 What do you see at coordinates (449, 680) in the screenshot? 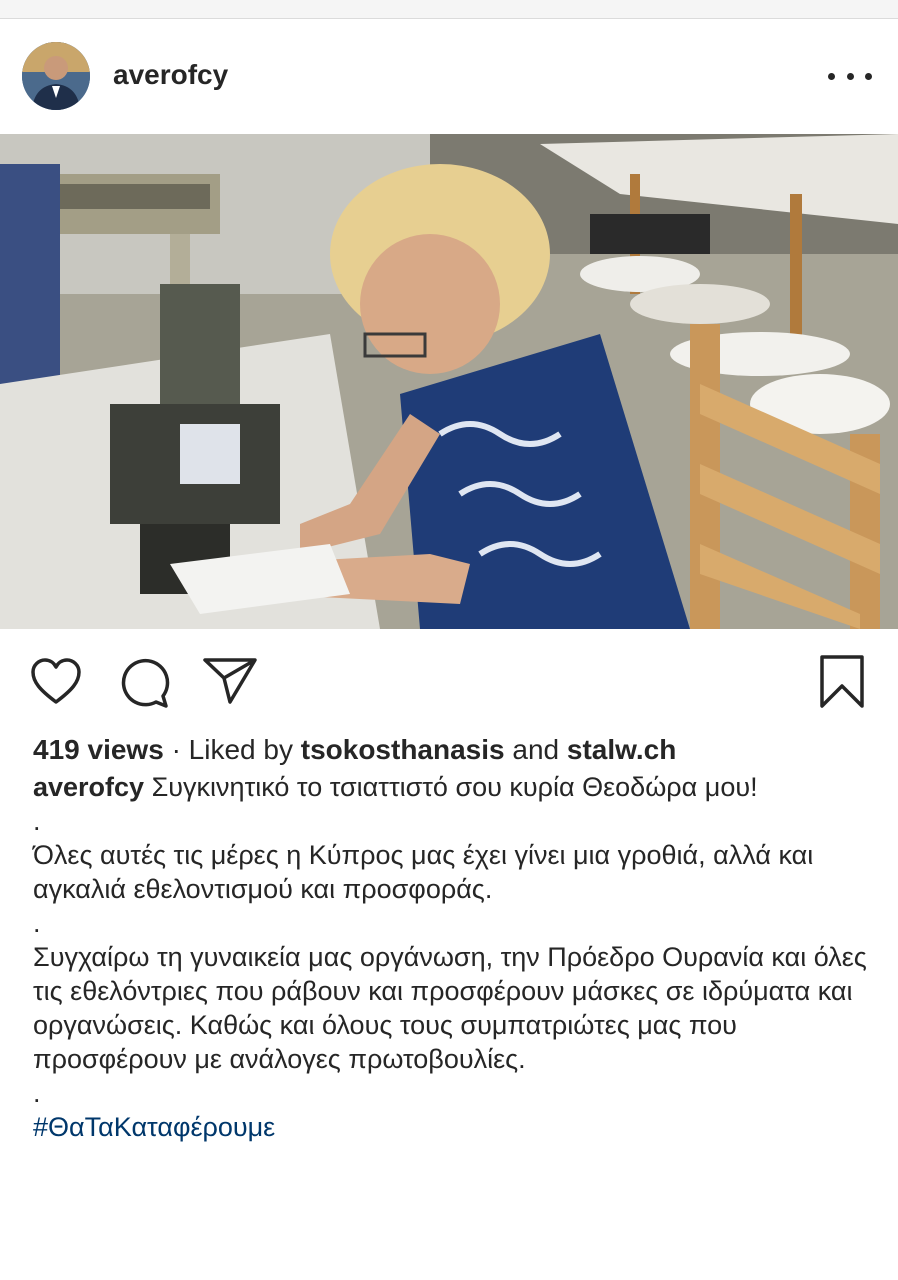
I see `post-actions` at bounding box center [449, 680].